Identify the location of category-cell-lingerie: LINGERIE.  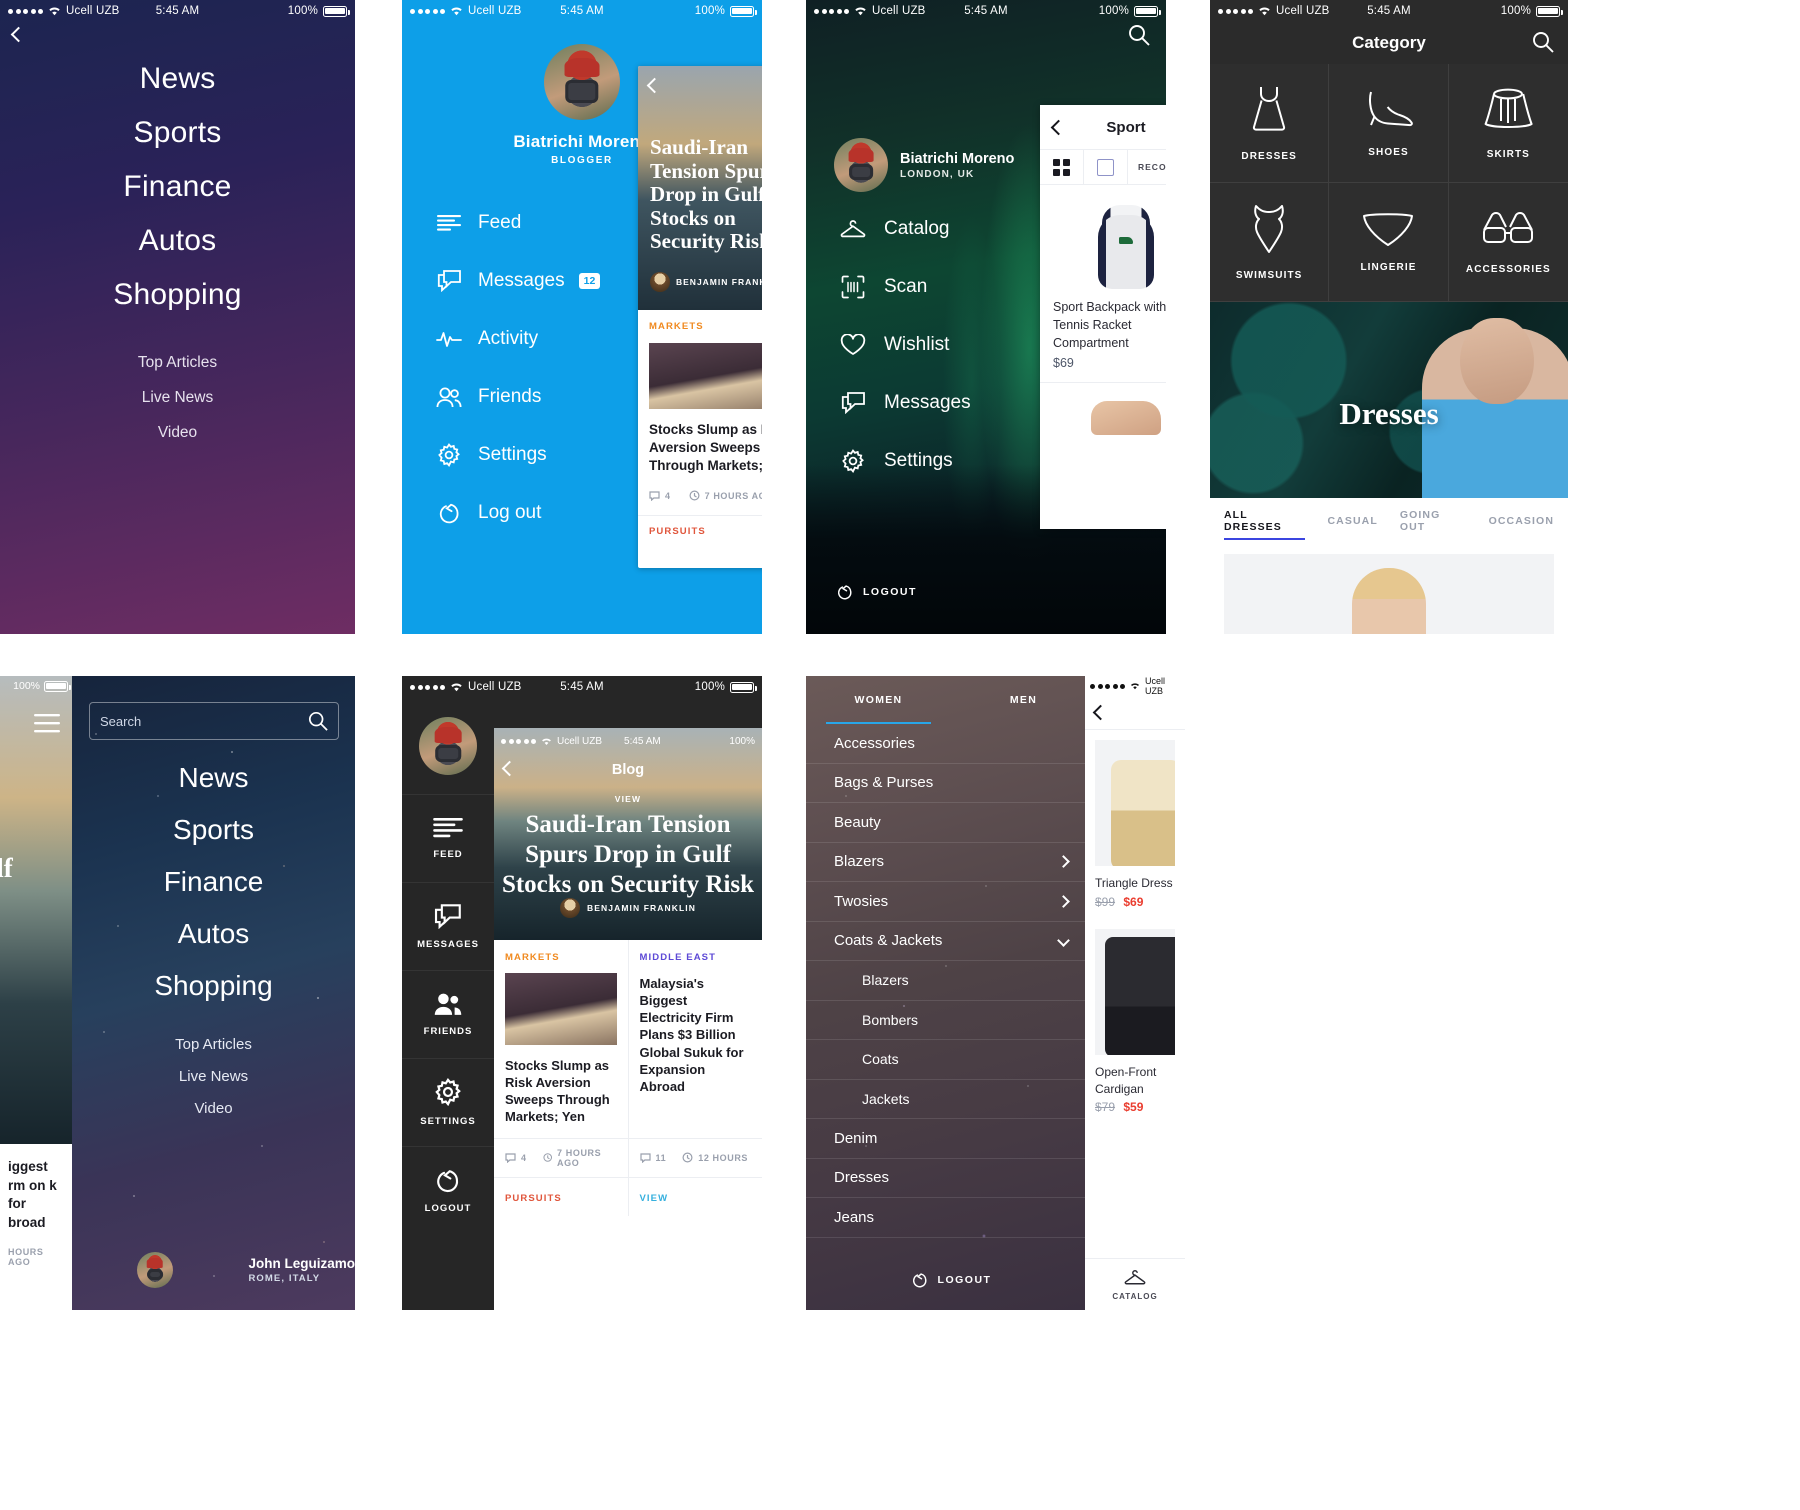
(1389, 242).